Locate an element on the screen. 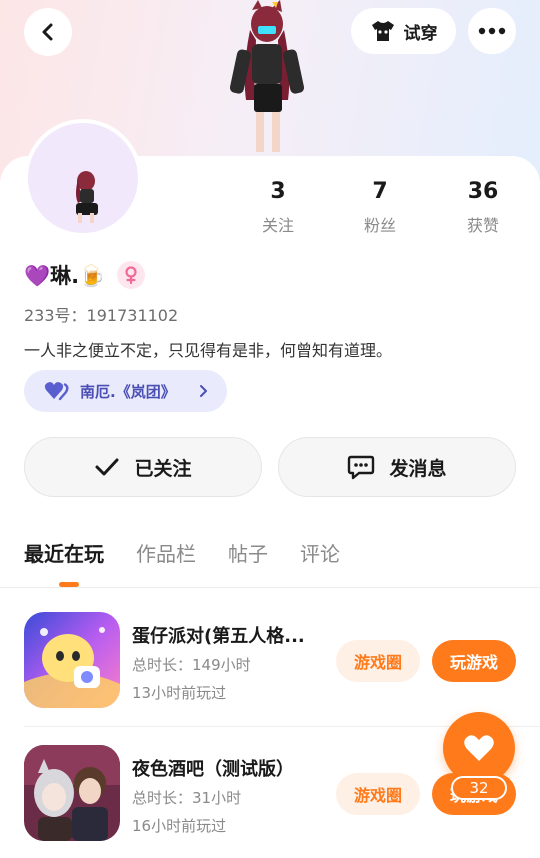  guild-name: 南厄.《岚团》 is located at coordinates (128, 391).